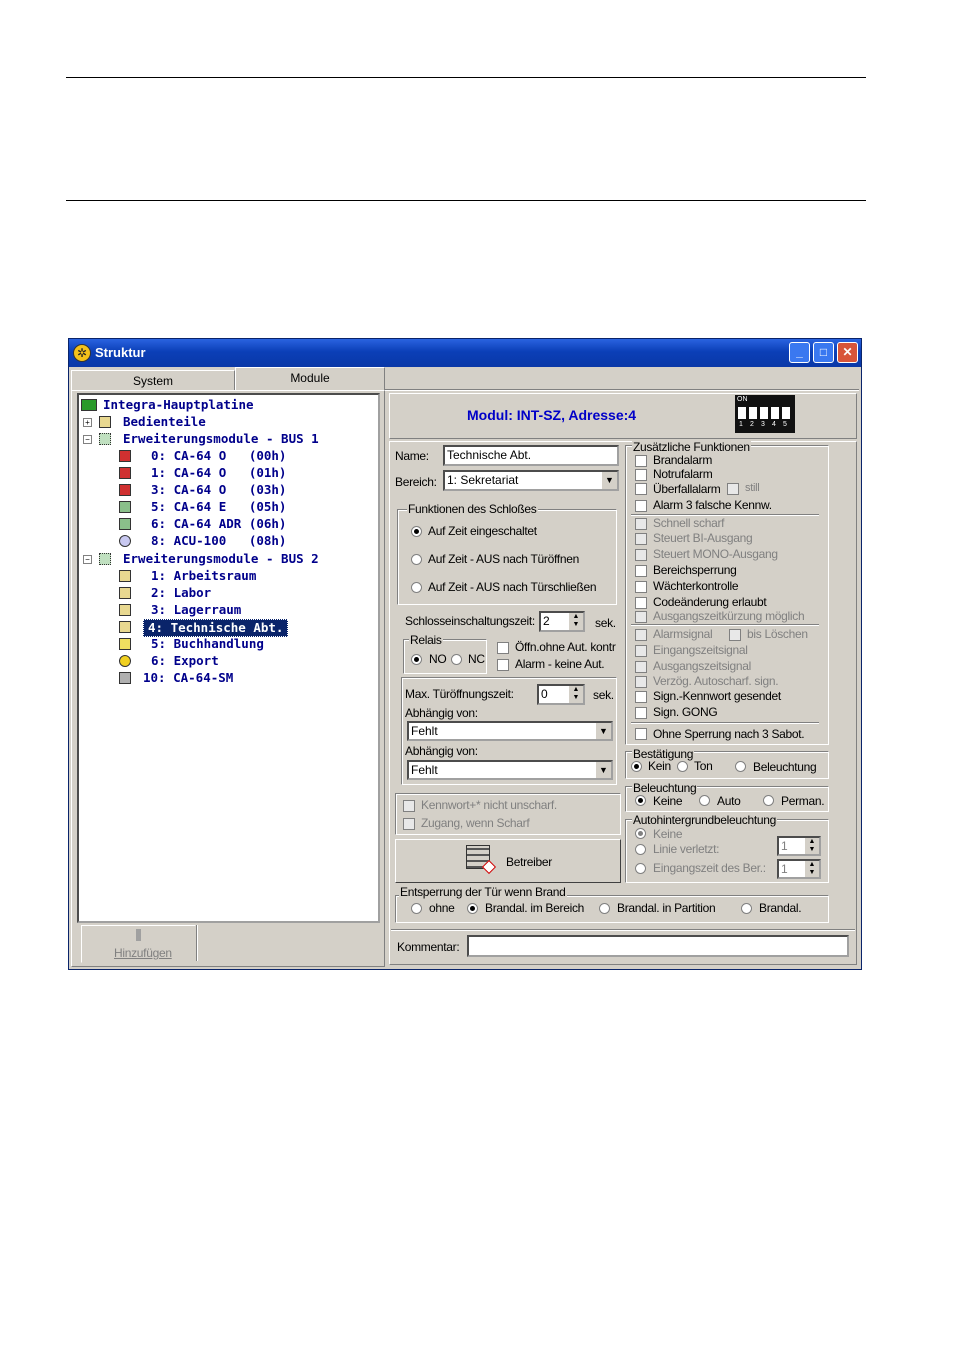 The image size is (954, 1350). What do you see at coordinates (666, 908) in the screenshot?
I see `brand-option-2: Brandal. in Partition` at bounding box center [666, 908].